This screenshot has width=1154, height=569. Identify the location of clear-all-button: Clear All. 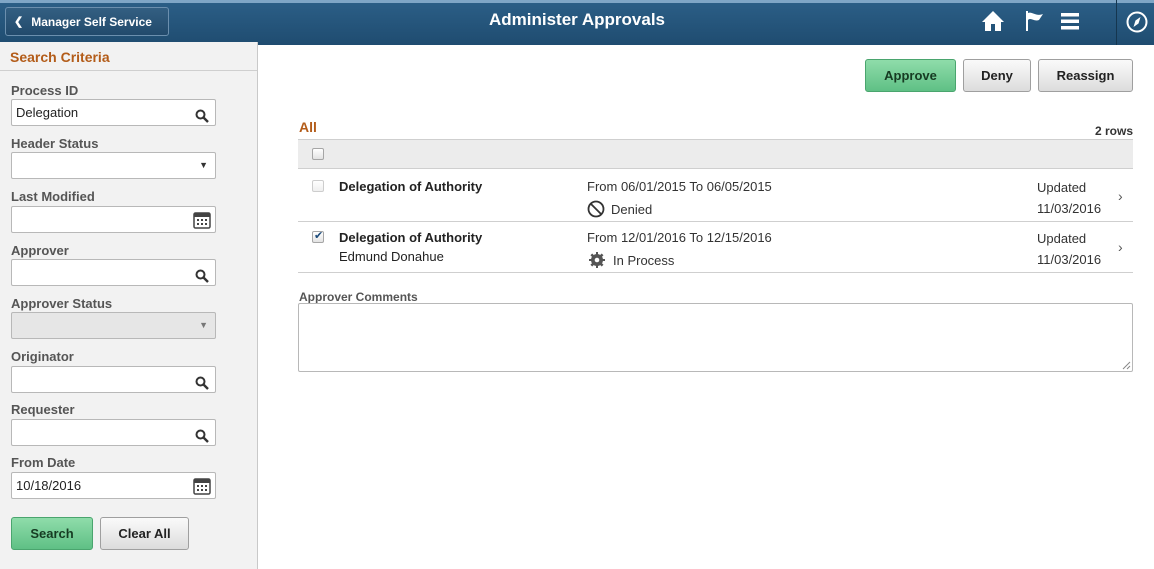
(144, 533).